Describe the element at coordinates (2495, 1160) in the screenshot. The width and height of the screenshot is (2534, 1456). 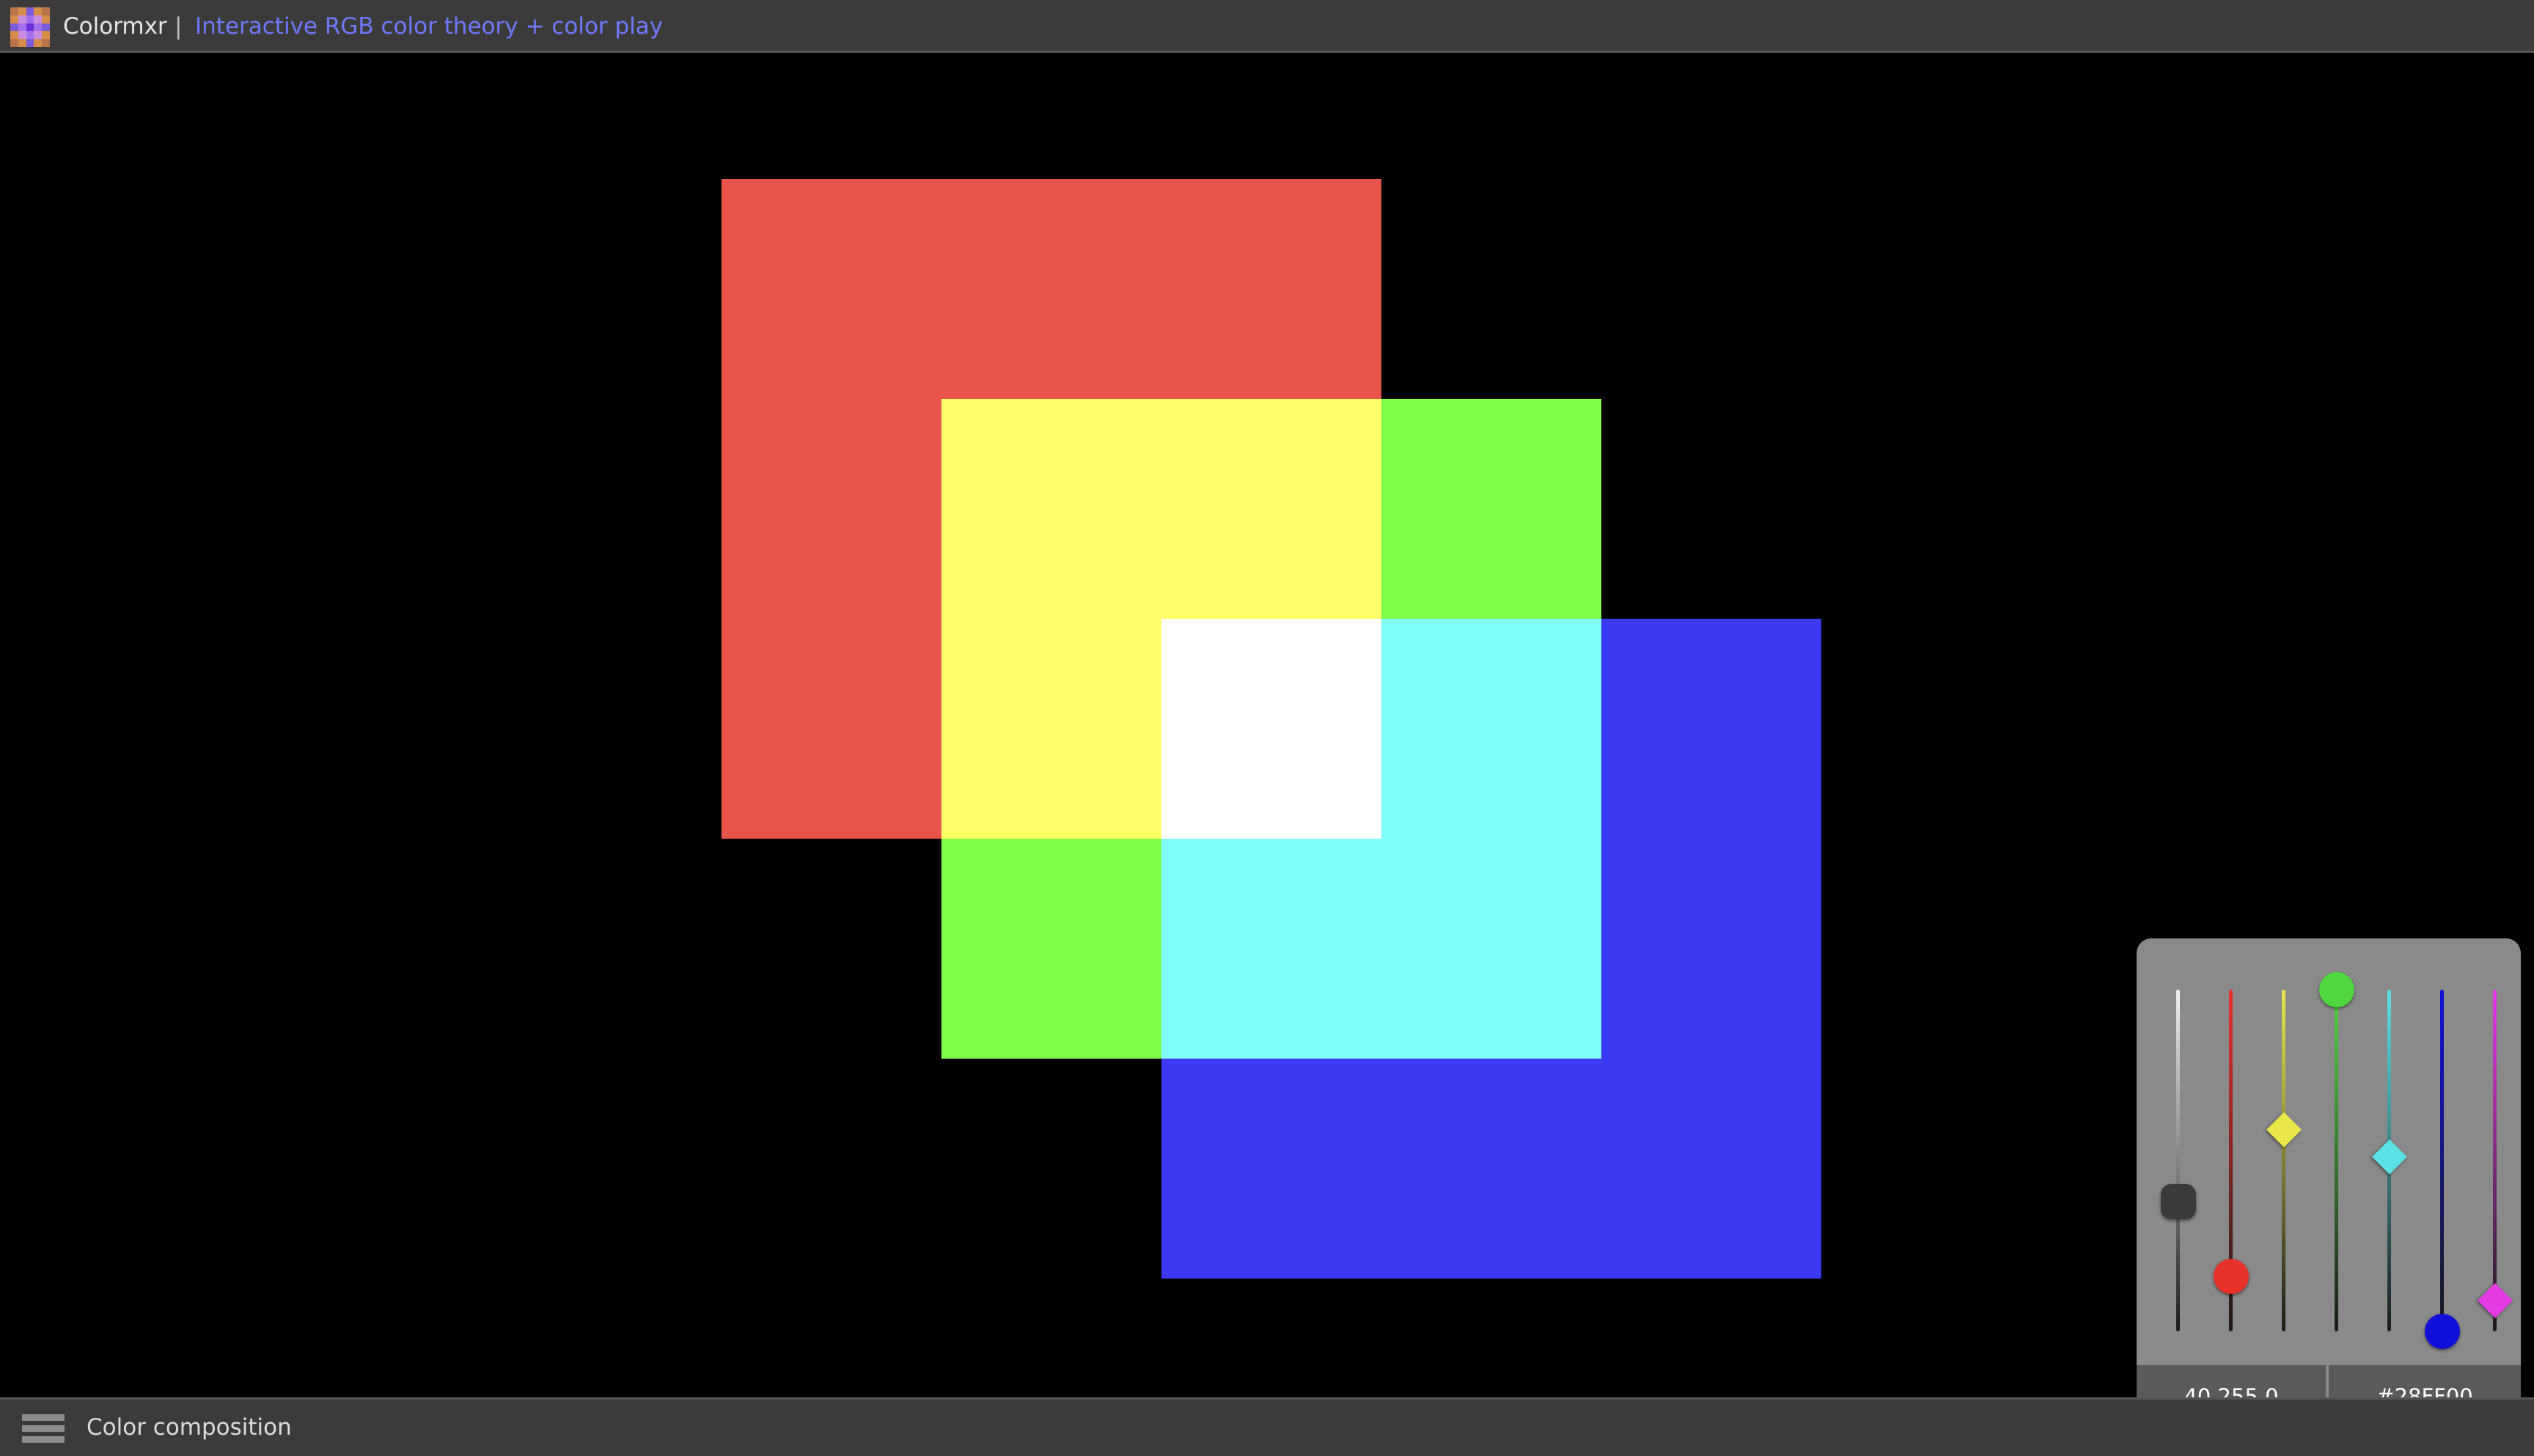
I see `magenta-slider-track` at that location.